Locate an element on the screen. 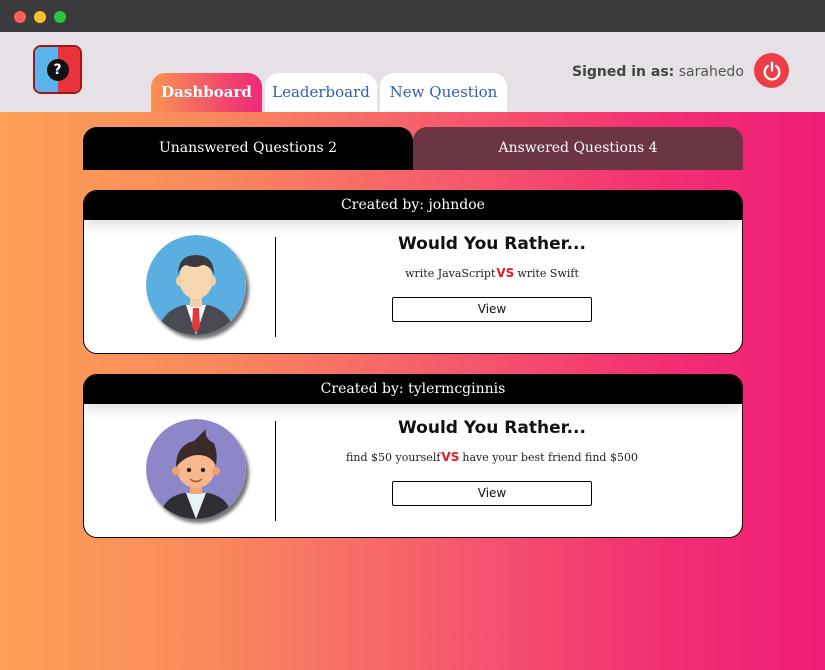  tab-answered-questions: Answered Questions 4 is located at coordinates (578, 148).